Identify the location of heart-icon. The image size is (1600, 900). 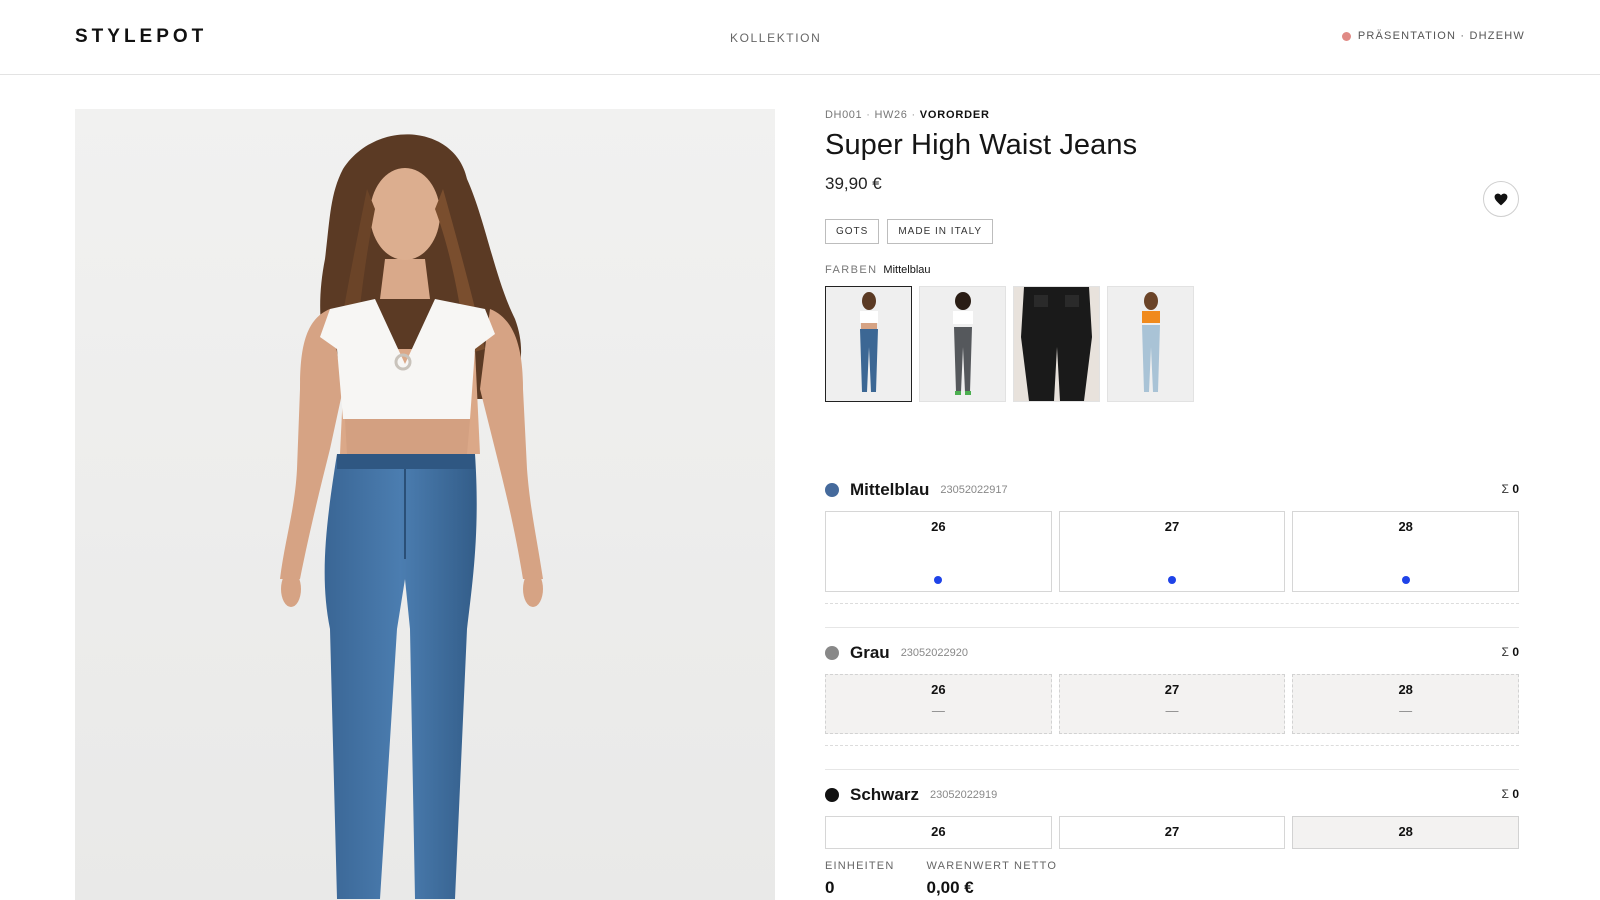
(1501, 199).